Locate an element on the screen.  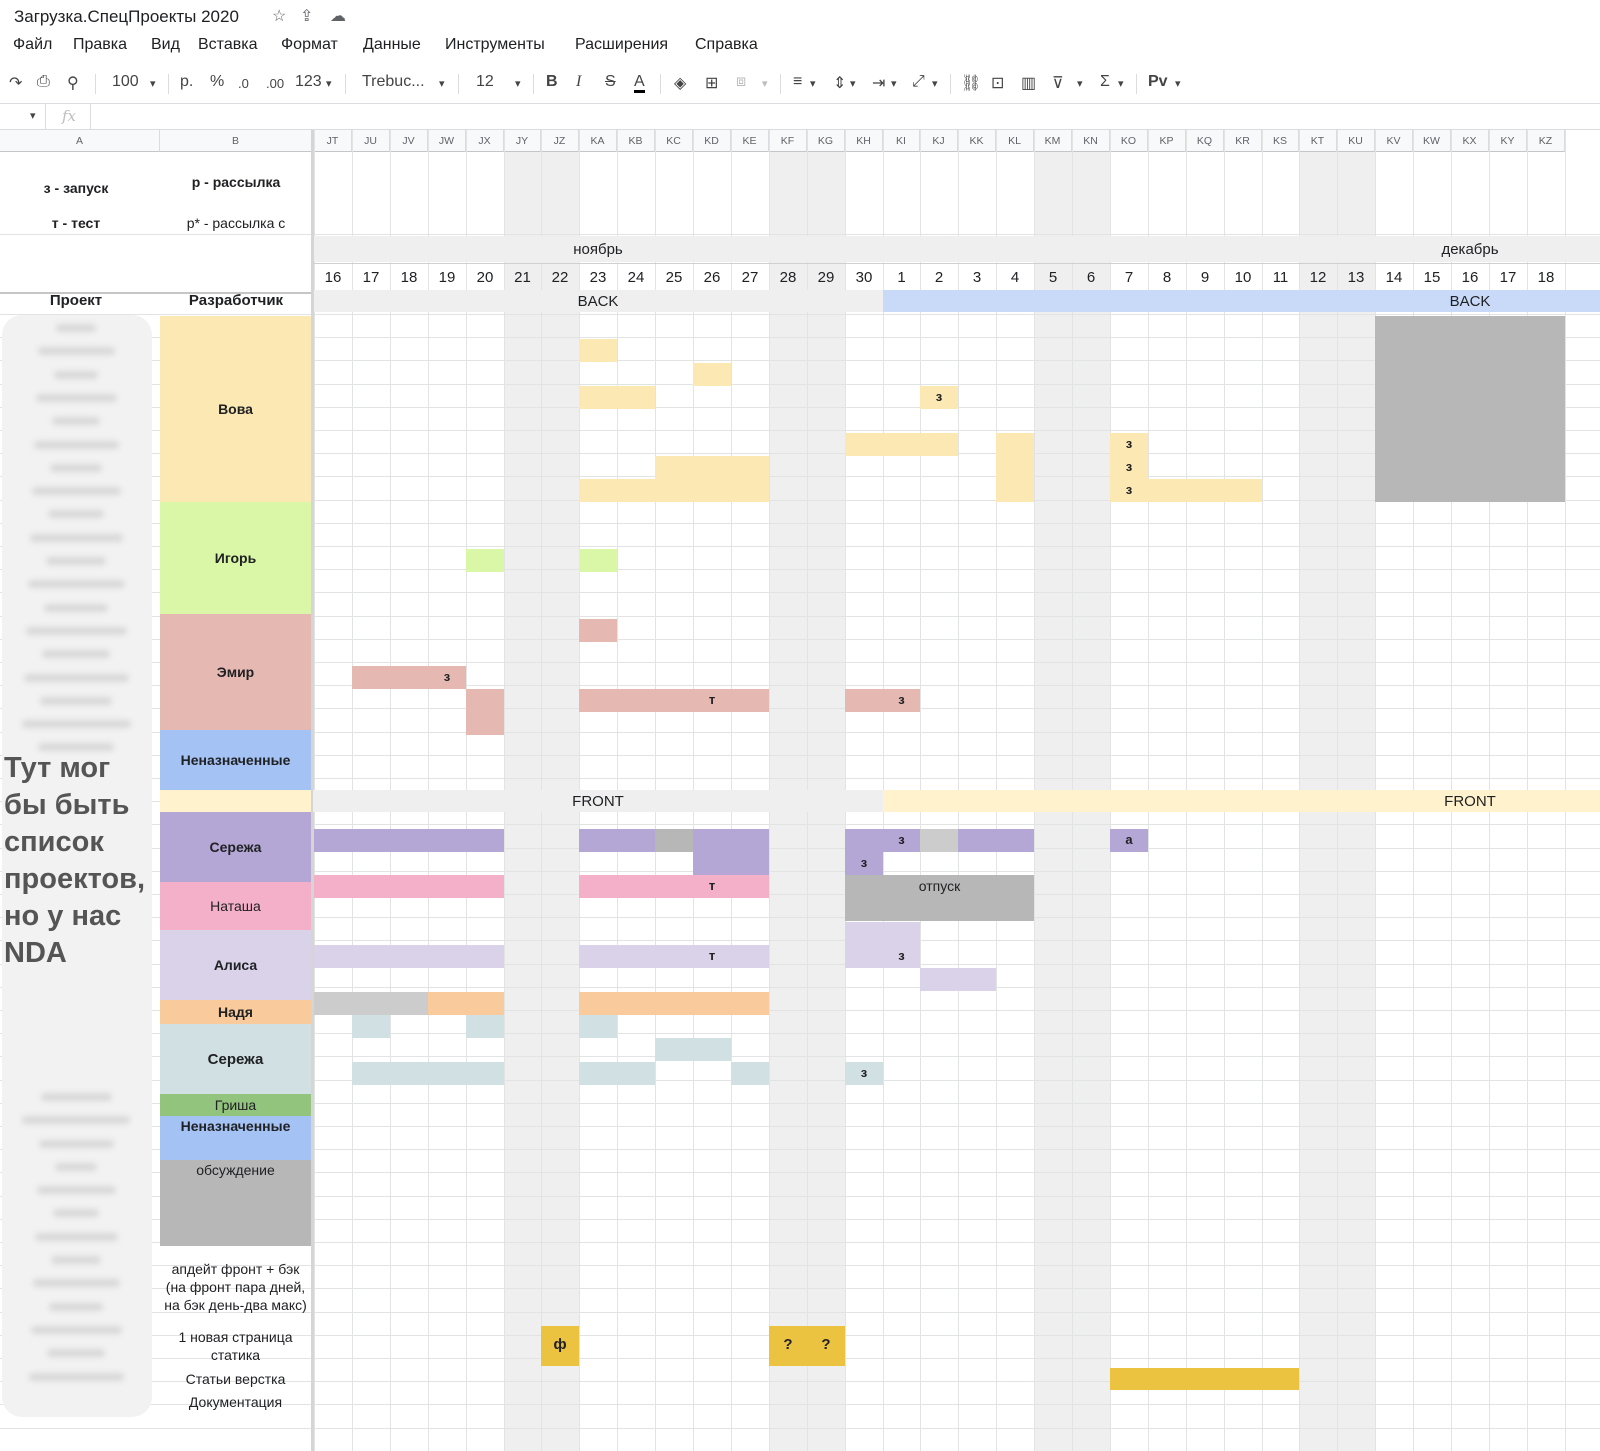
dev-natasha: Наташа is located at coordinates (235, 906).